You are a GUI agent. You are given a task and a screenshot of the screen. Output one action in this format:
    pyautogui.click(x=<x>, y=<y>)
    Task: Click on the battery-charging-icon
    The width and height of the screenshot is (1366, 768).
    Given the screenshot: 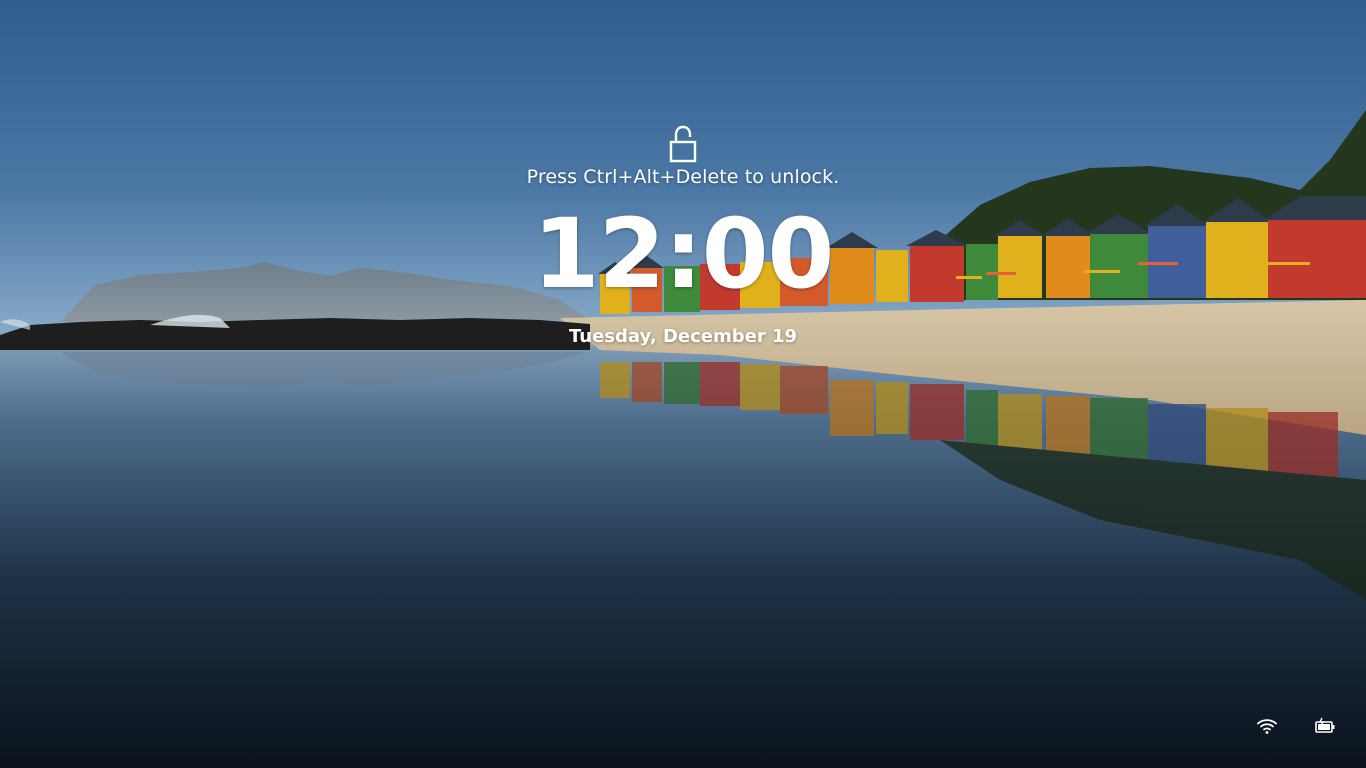 What is the action you would take?
    pyautogui.click(x=1325, y=726)
    